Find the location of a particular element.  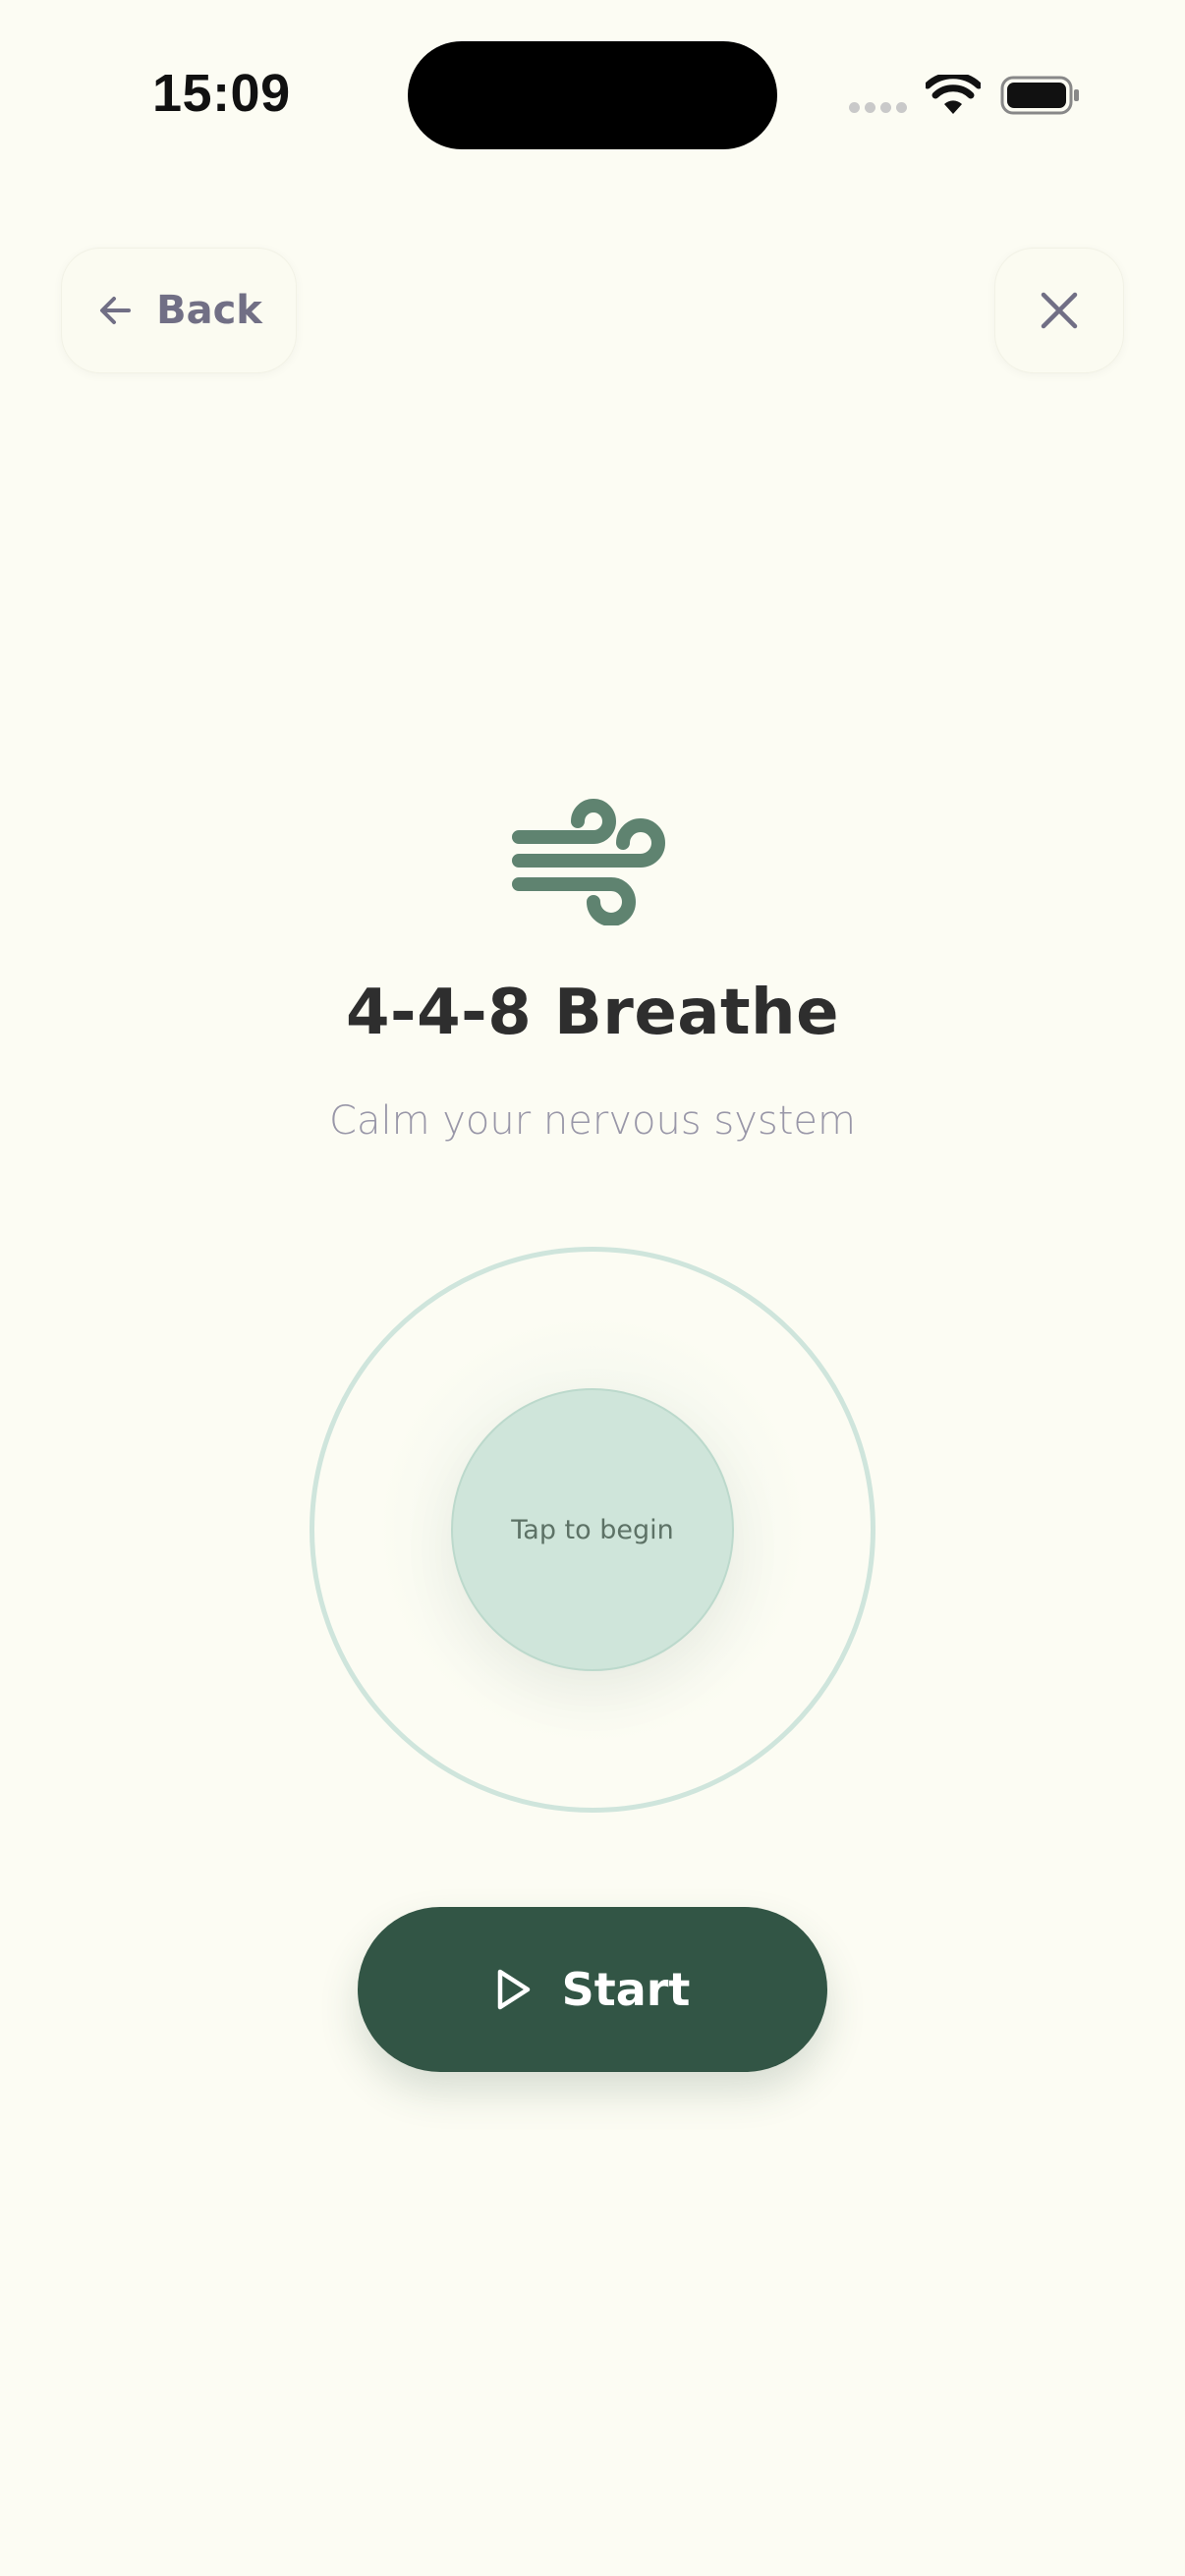

tap-to-begin-label: Tap to begin is located at coordinates (592, 1529).